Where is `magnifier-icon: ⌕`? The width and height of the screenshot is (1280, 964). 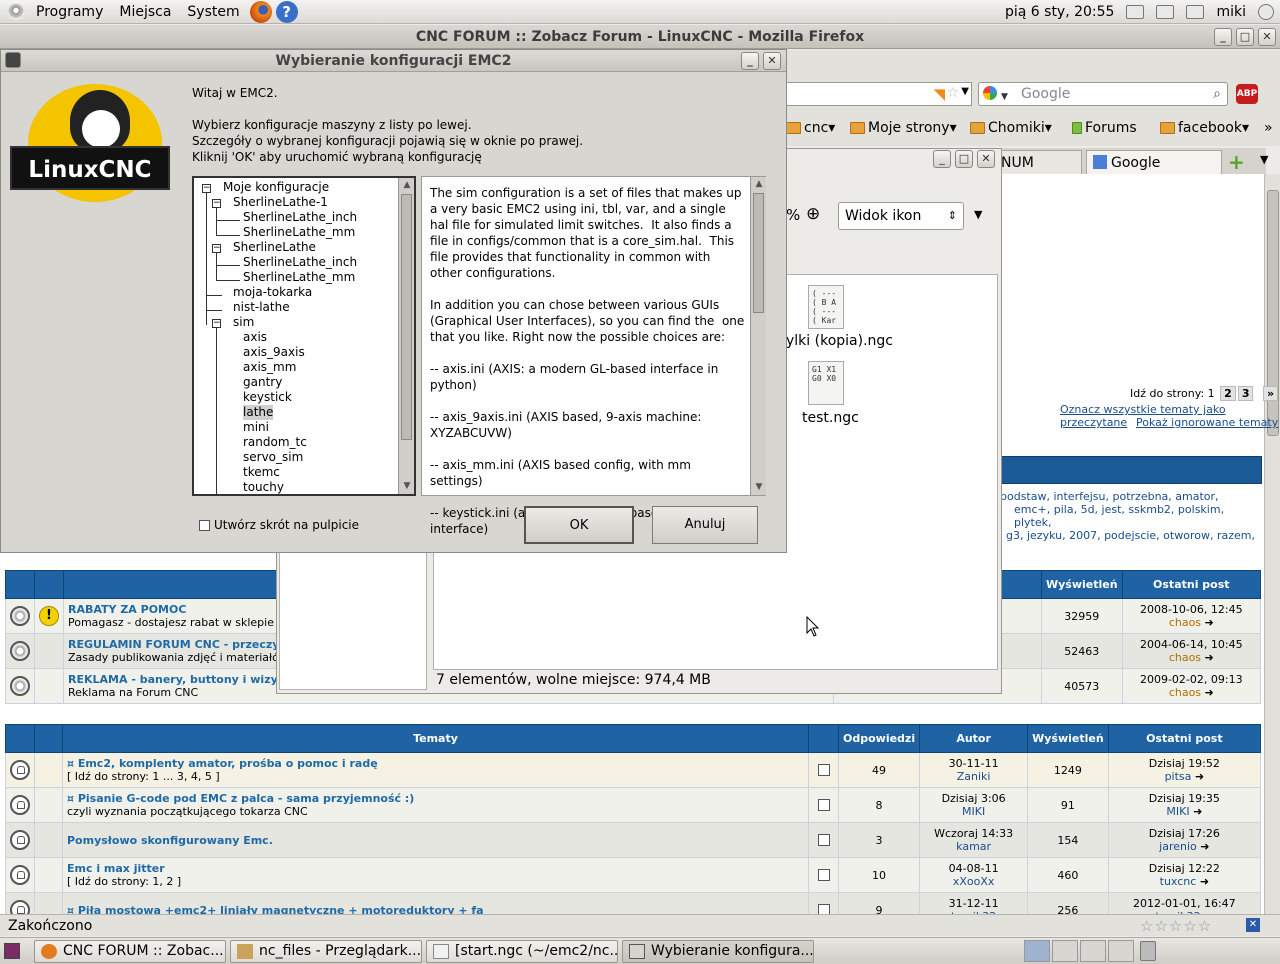
magnifier-icon: ⌕ is located at coordinates (1217, 94).